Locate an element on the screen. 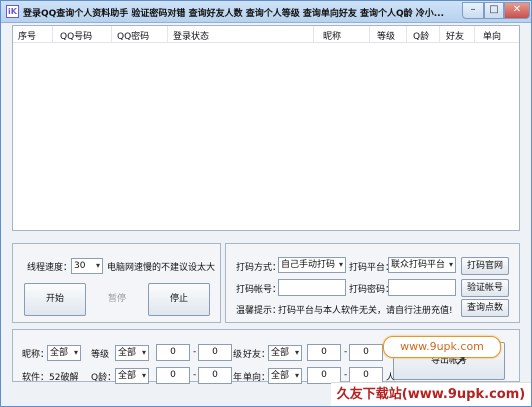 The height and width of the screenshot is (407, 532). column-header-qq: QQ号码 is located at coordinates (76, 35).